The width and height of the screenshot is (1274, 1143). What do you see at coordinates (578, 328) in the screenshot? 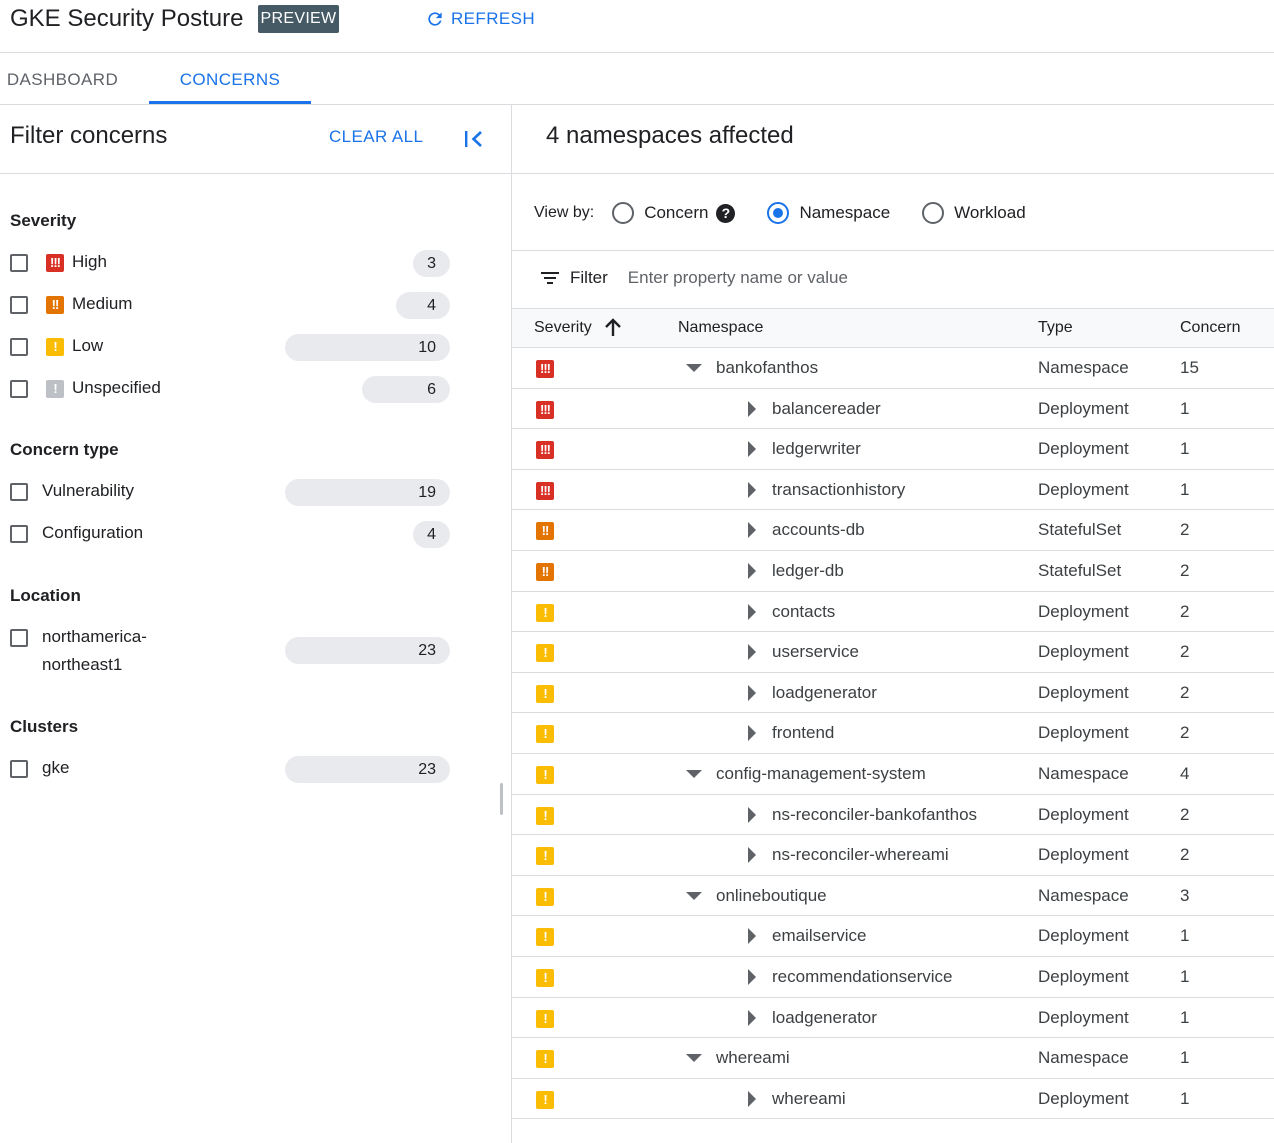
I see `severity-column-header: Severity` at bounding box center [578, 328].